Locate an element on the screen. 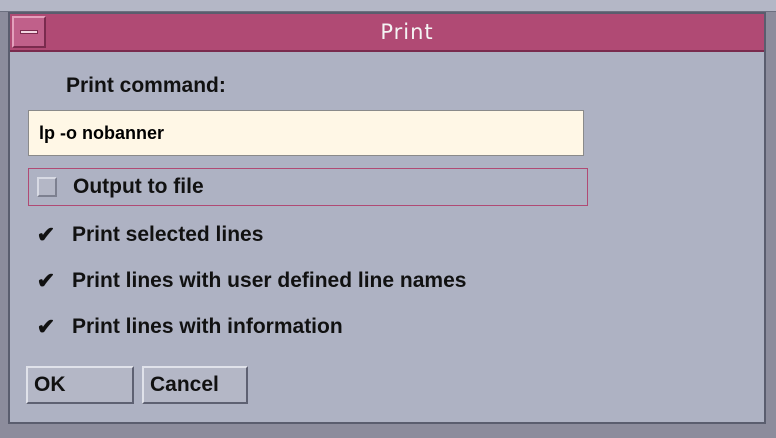  window-menu-button is located at coordinates (29, 32).